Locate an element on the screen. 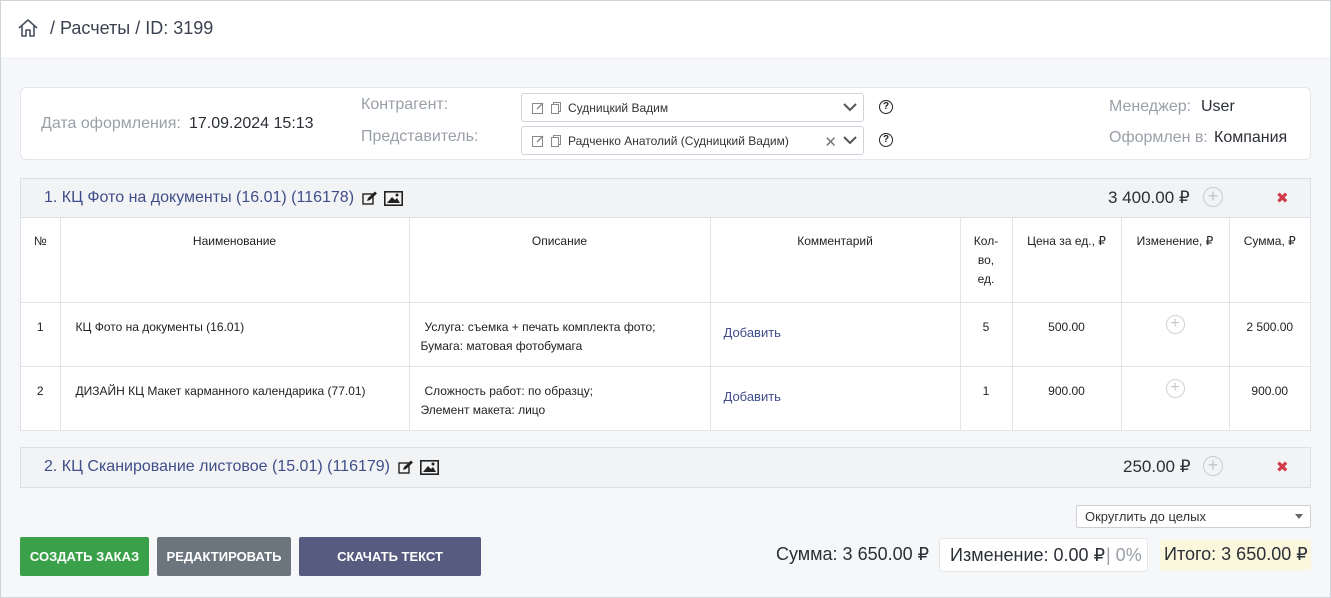  breadcrumb-id: ID: 3199 is located at coordinates (179, 27).